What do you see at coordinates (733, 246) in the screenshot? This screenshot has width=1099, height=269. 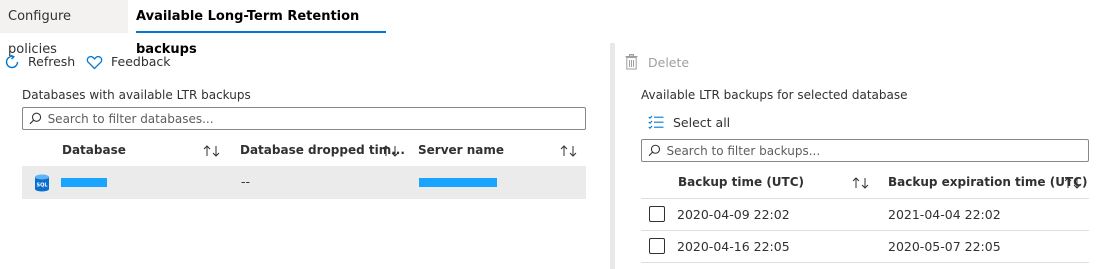 I see `backup-time-cell: 2020-04-16 22:05` at bounding box center [733, 246].